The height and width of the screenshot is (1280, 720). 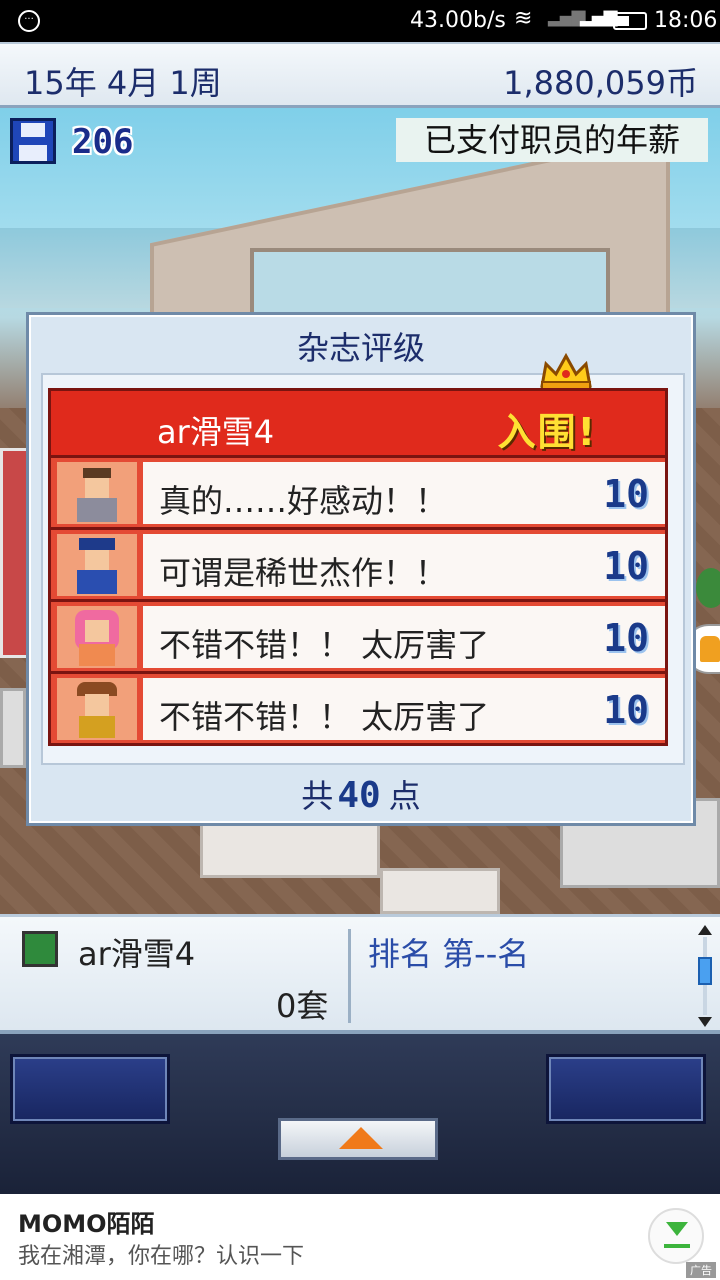 What do you see at coordinates (29, 21) in the screenshot?
I see `notification-dots-icon: ···` at bounding box center [29, 21].